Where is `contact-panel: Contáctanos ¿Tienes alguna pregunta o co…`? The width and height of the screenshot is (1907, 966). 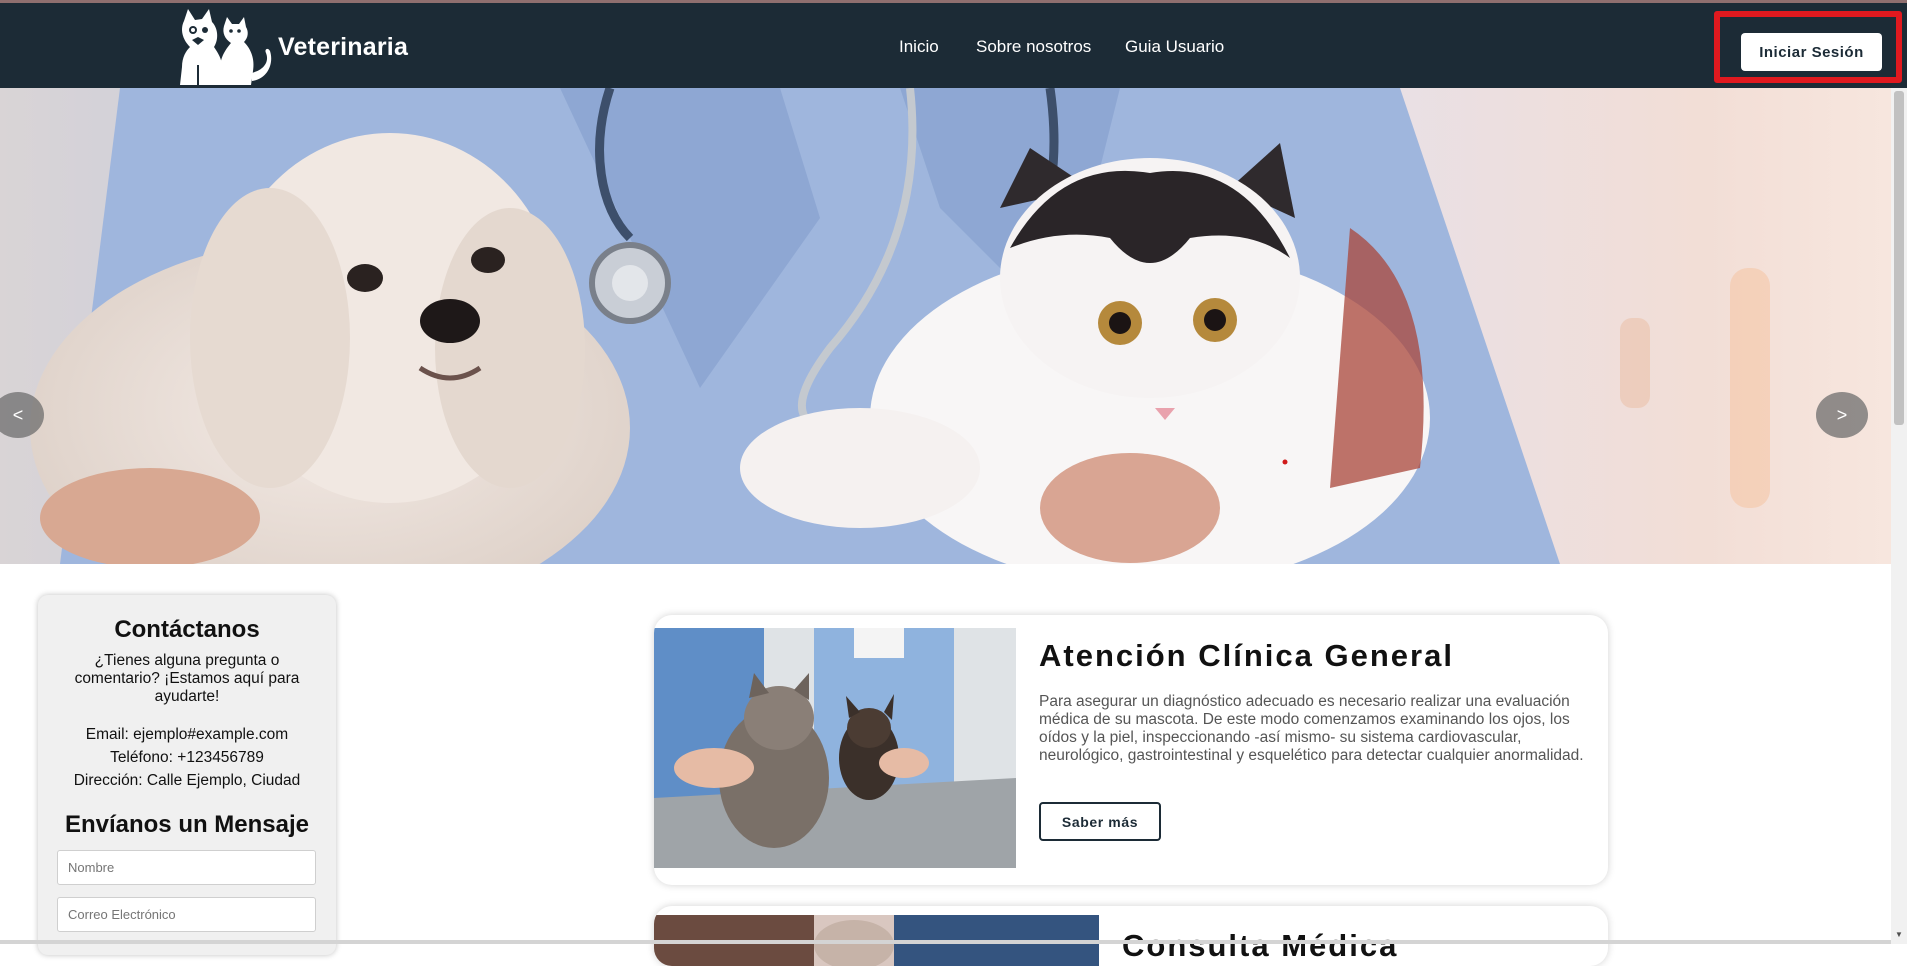
contact-panel: Contáctanos ¿Tienes alguna pregunta o co… is located at coordinates (187, 775).